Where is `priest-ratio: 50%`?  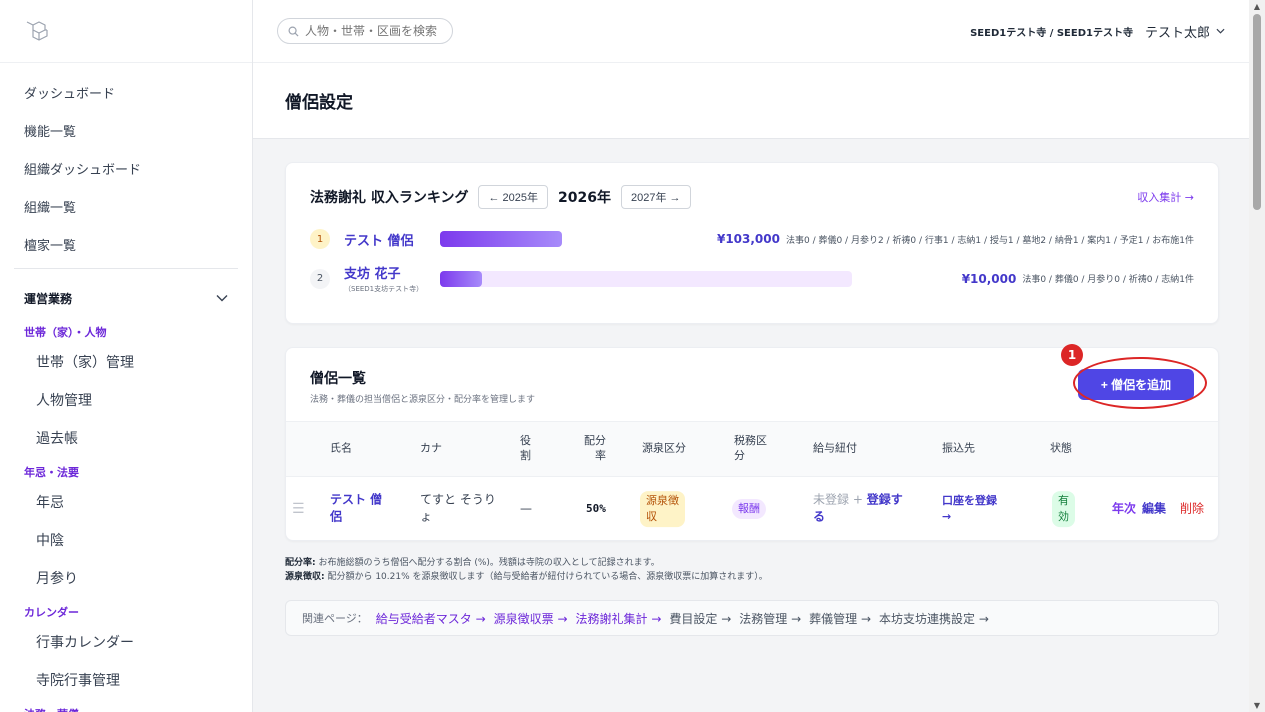
priest-ratio: 50% is located at coordinates (596, 509).